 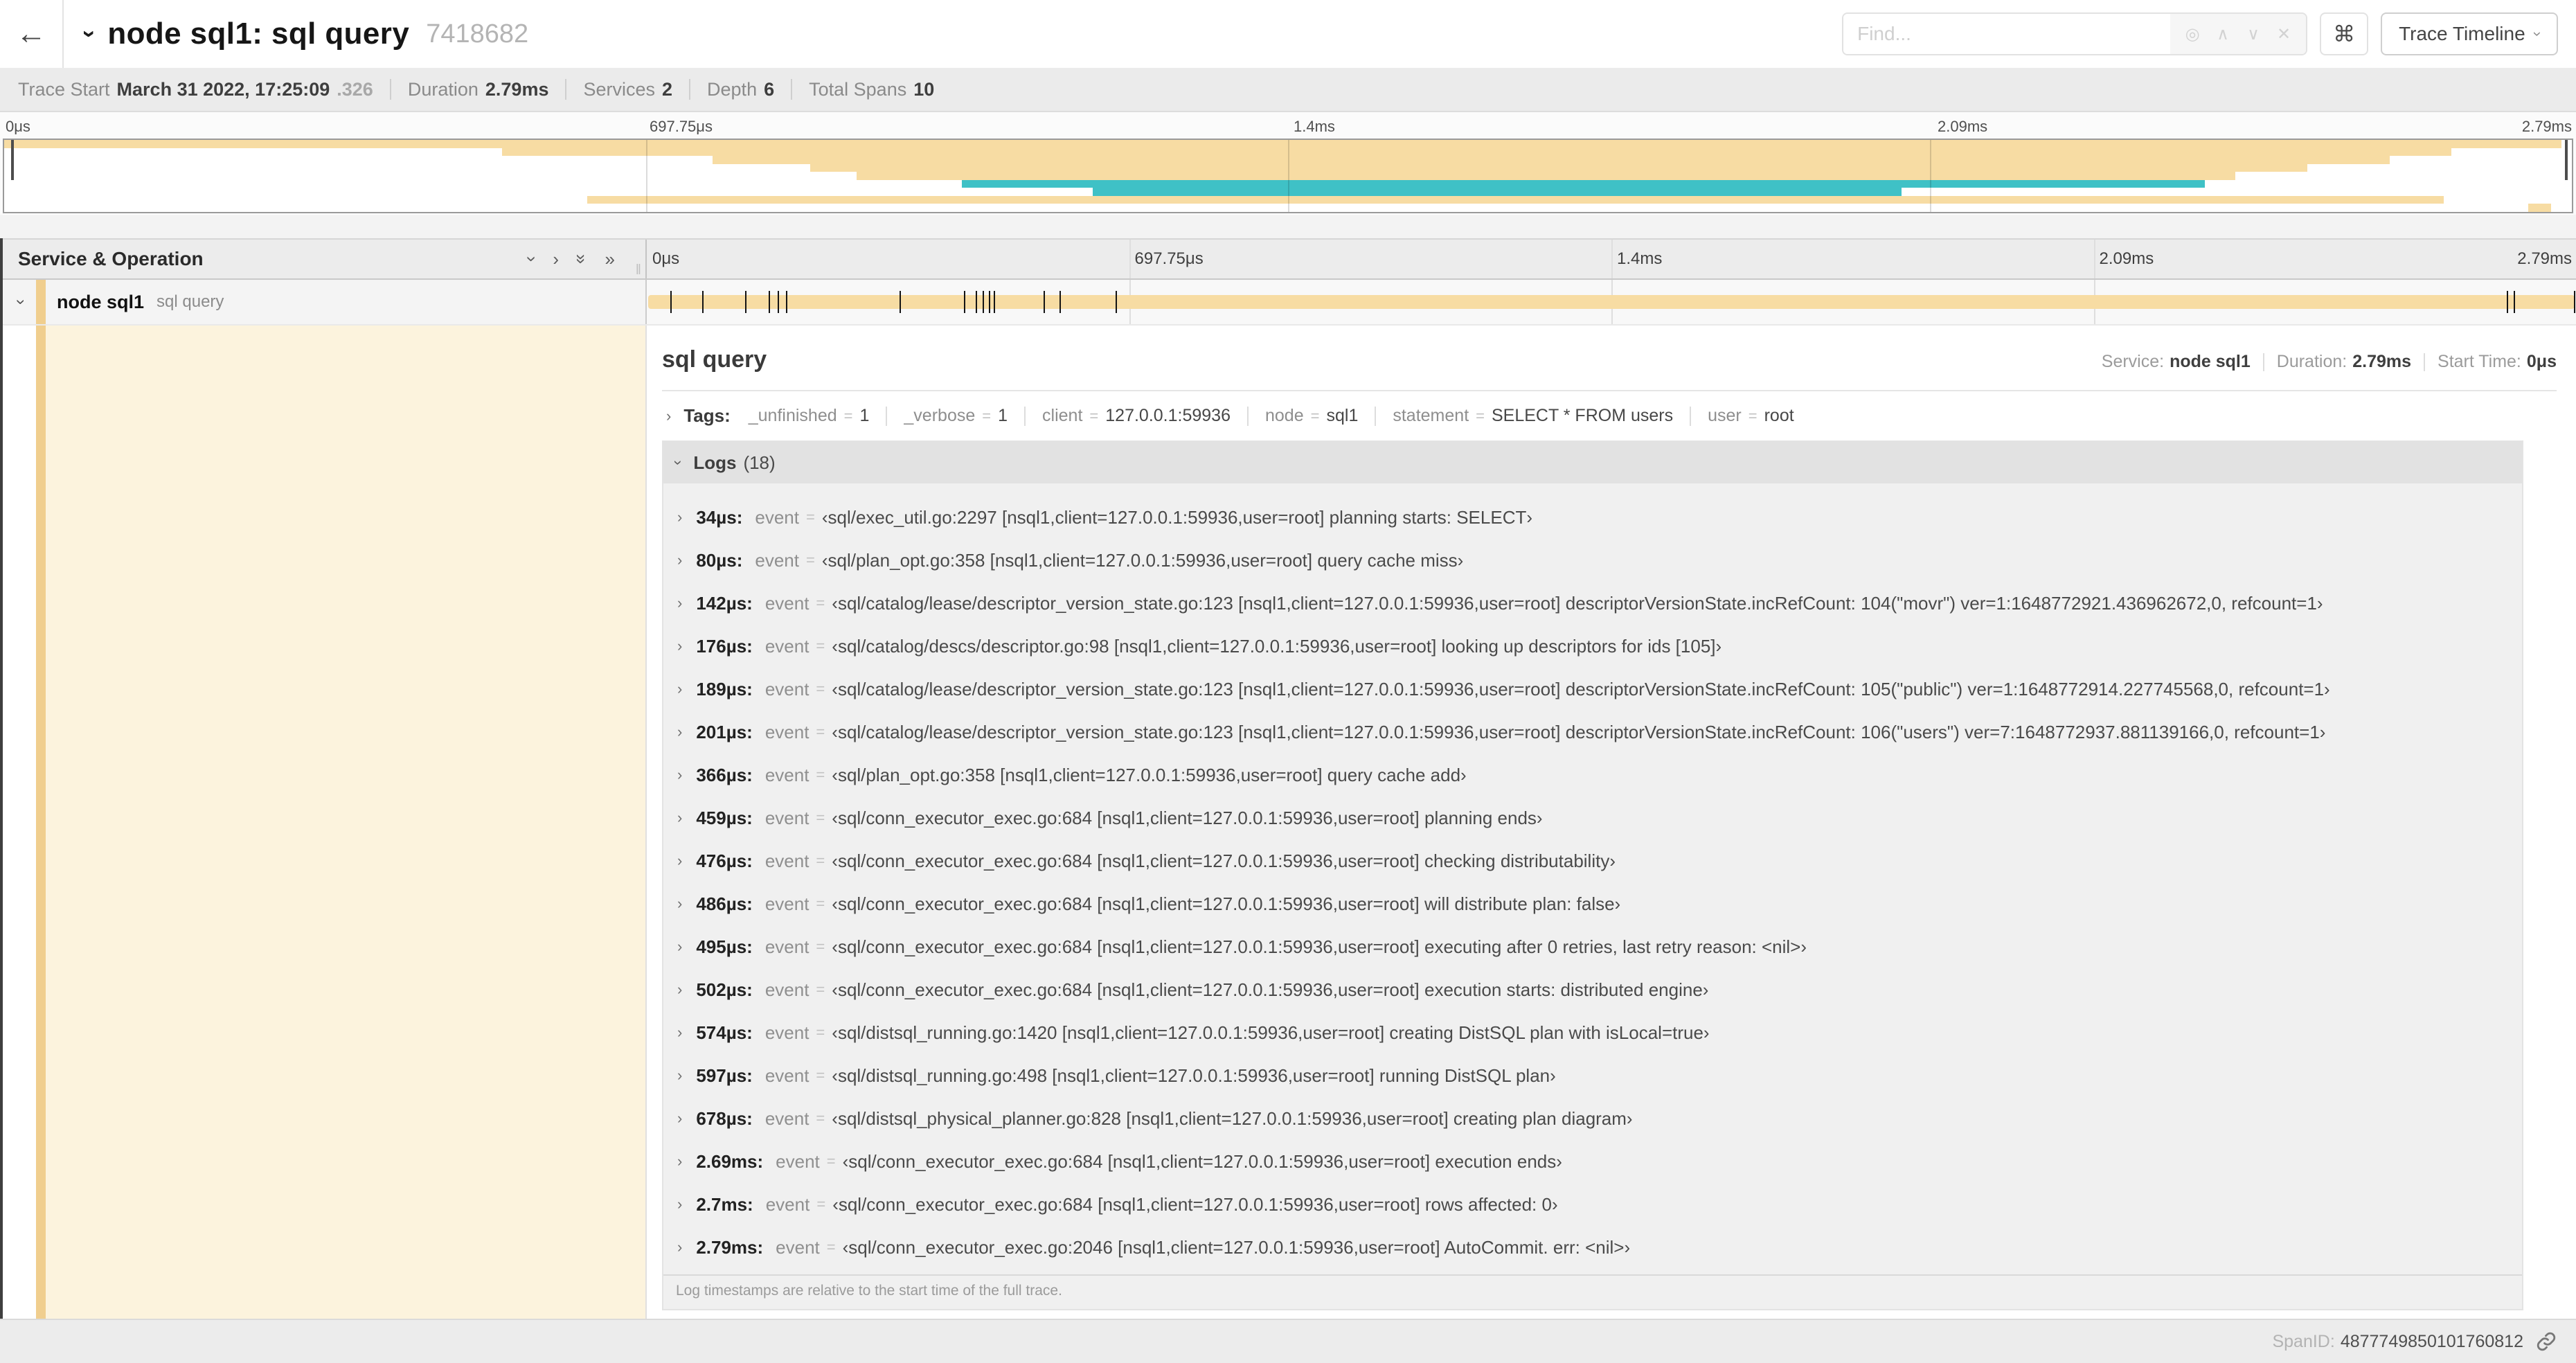 What do you see at coordinates (2284, 34) in the screenshot?
I see `clear-find-icon: ✕` at bounding box center [2284, 34].